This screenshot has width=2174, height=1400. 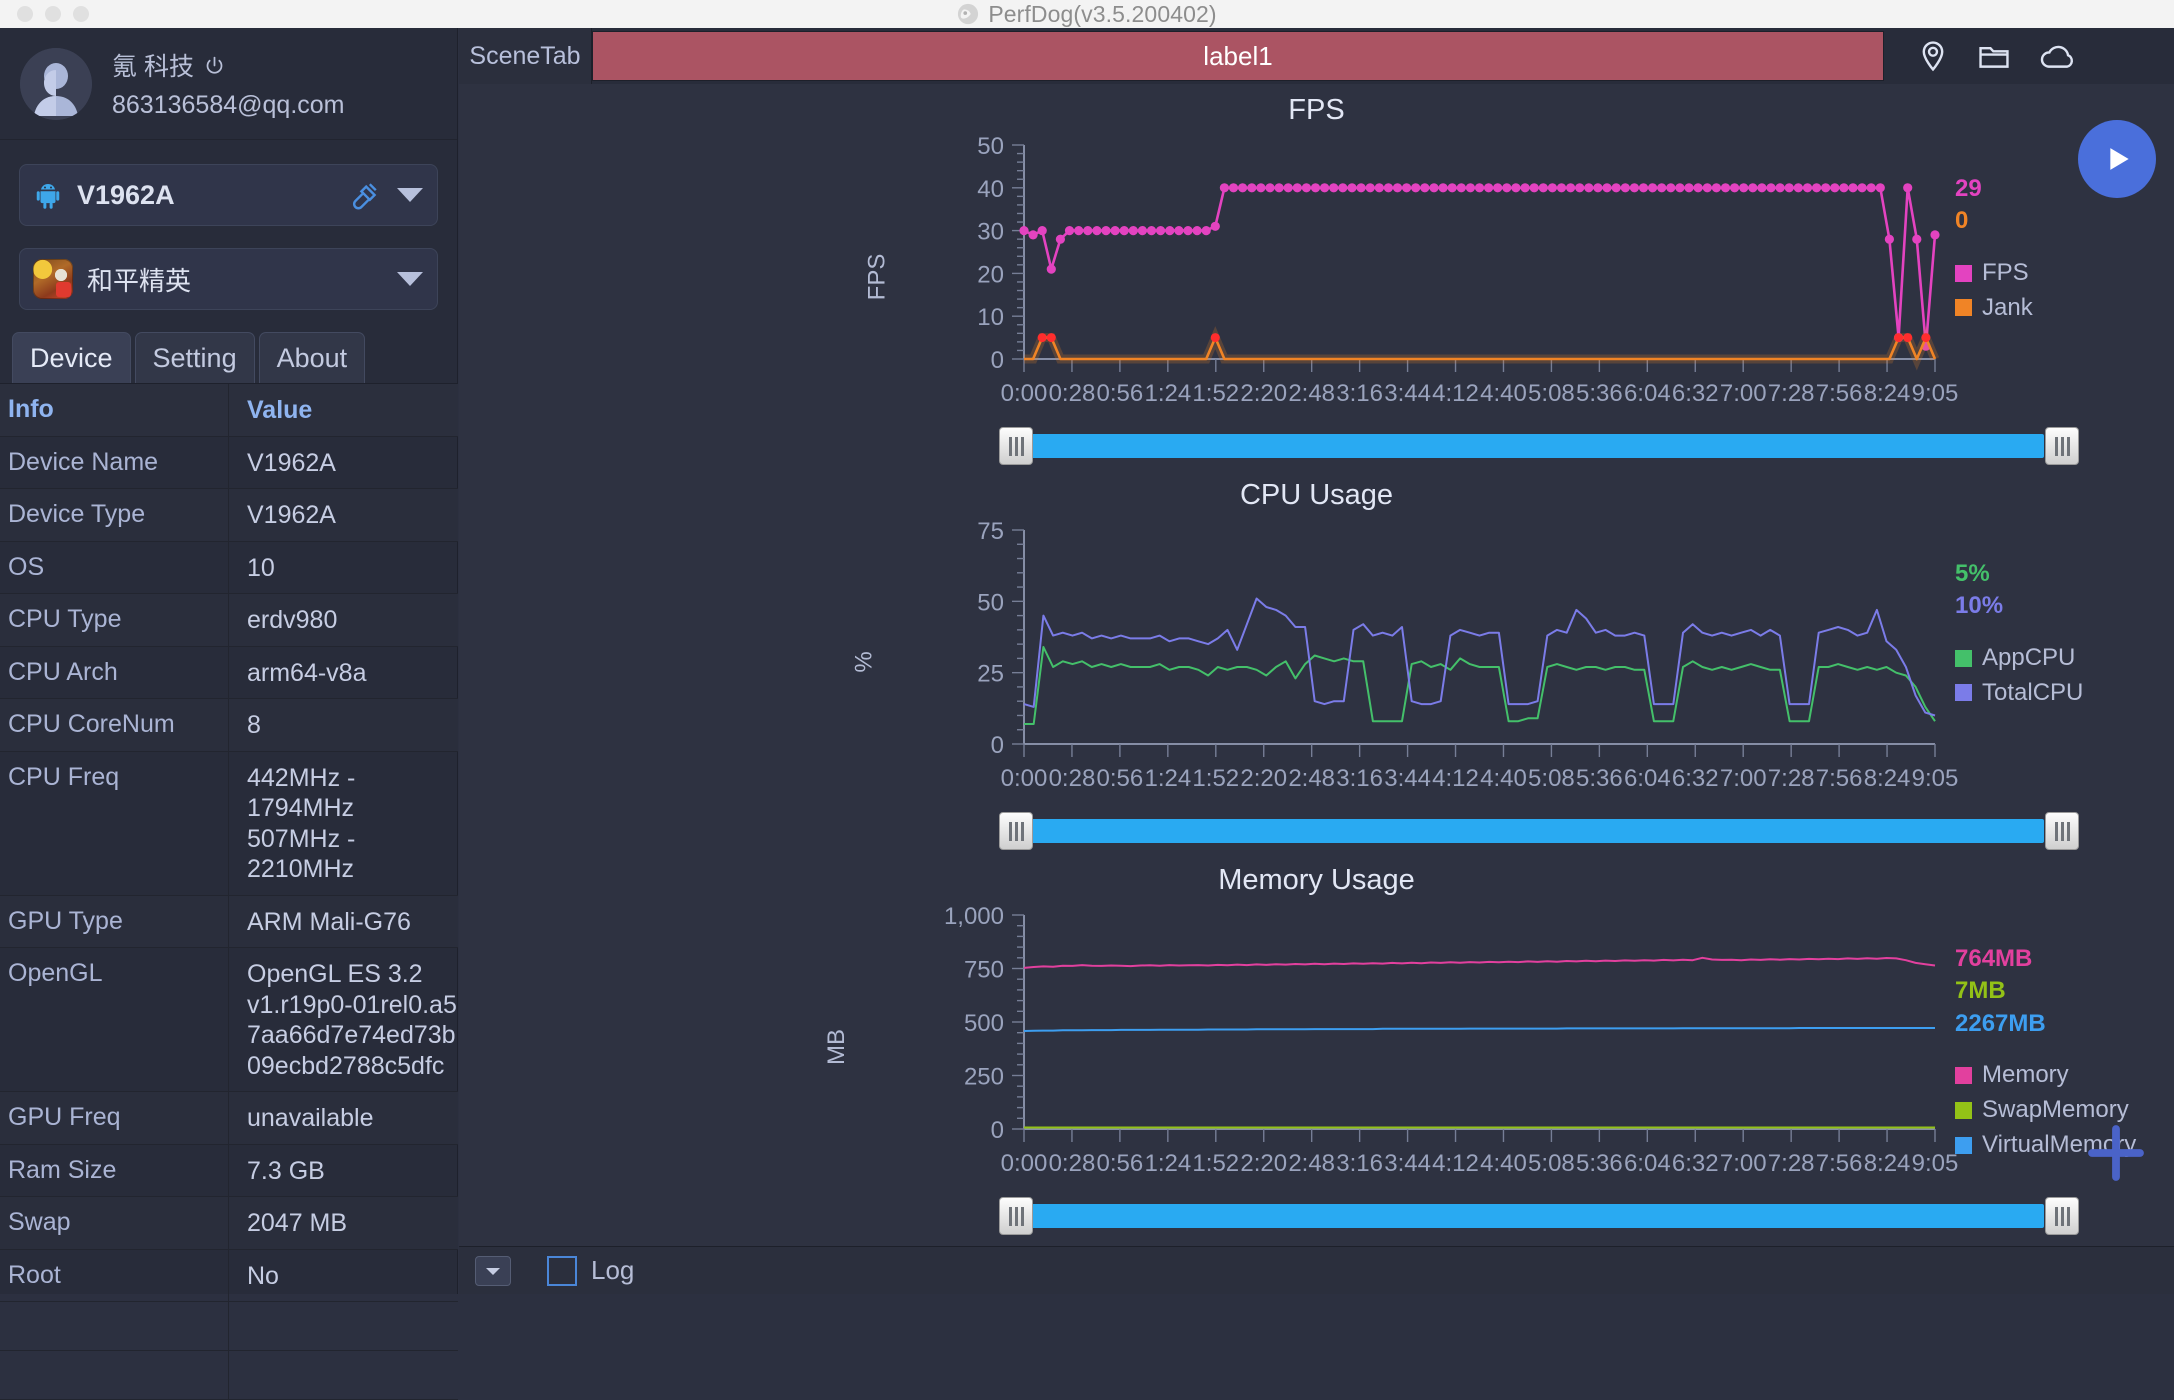 I want to click on legend-item: Memory, so click(x=2062, y=1075).